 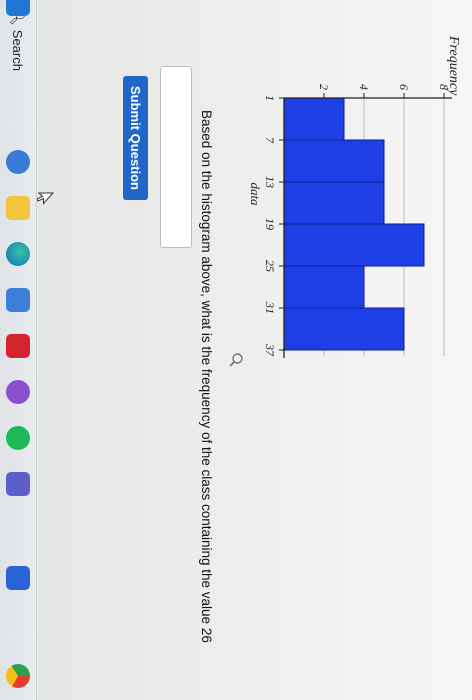 I want to click on y-tick-label: 2, so click(x=324, y=87).